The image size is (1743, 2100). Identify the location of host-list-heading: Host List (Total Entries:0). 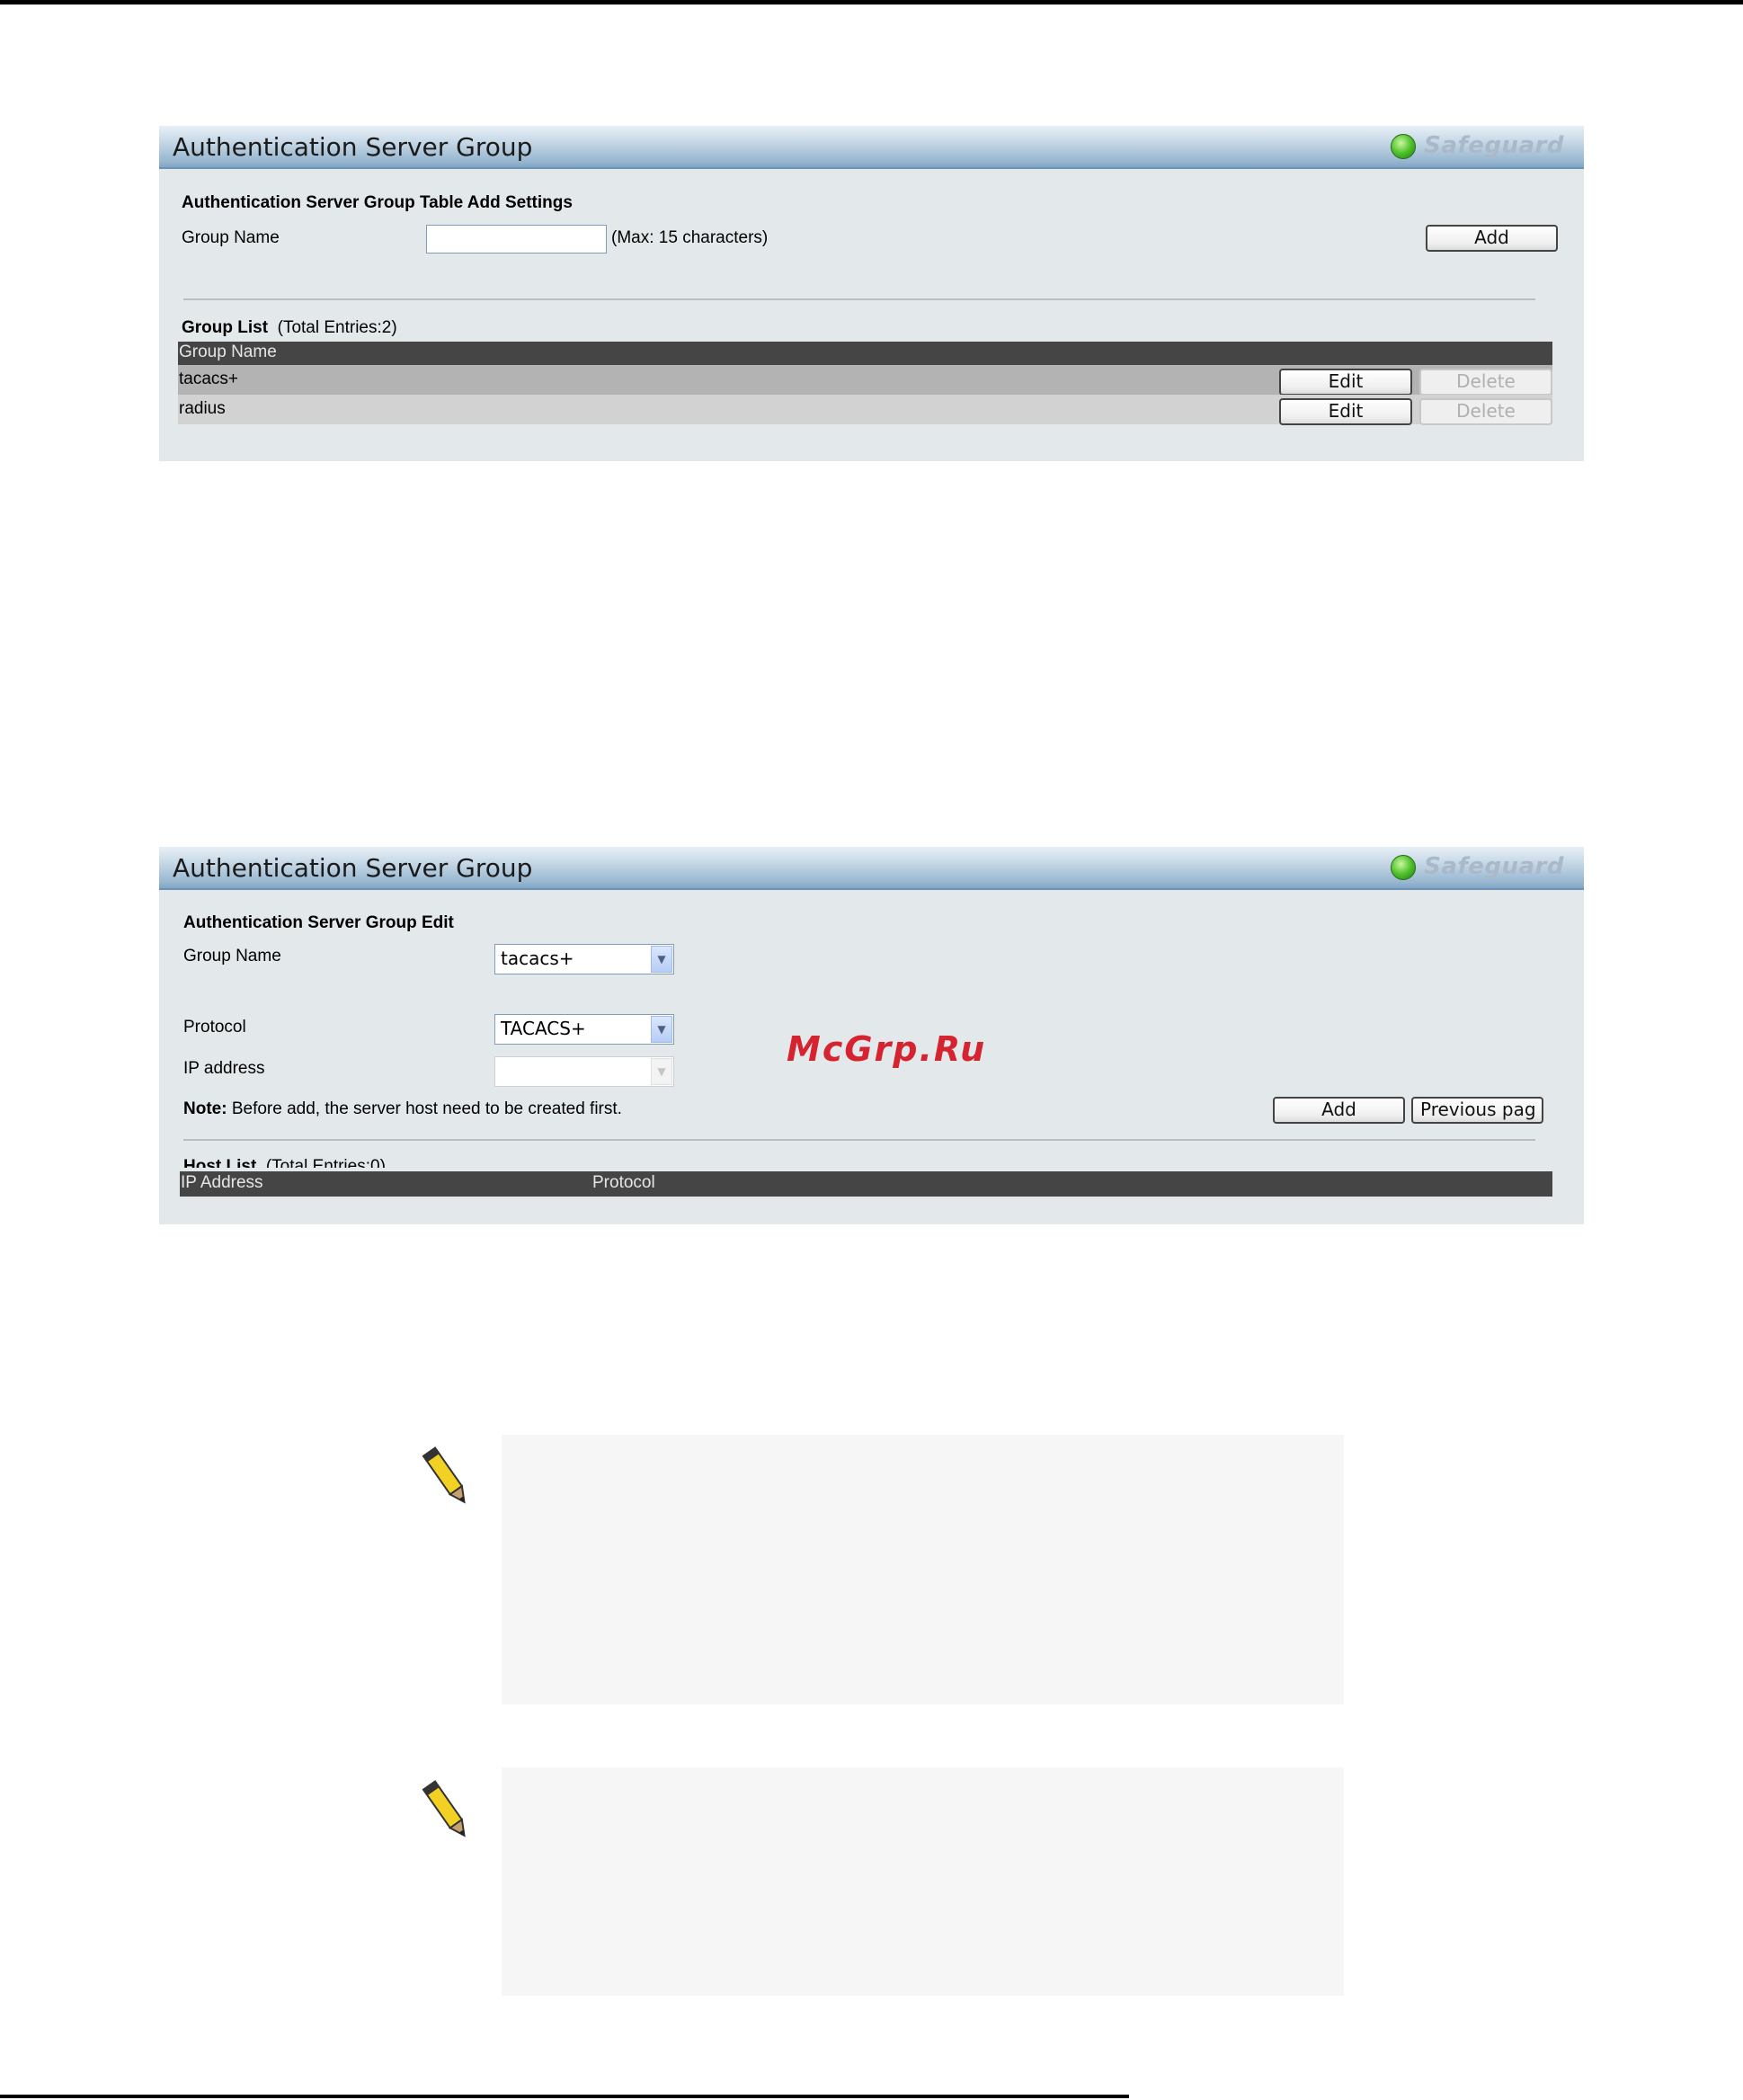
(363, 1163).